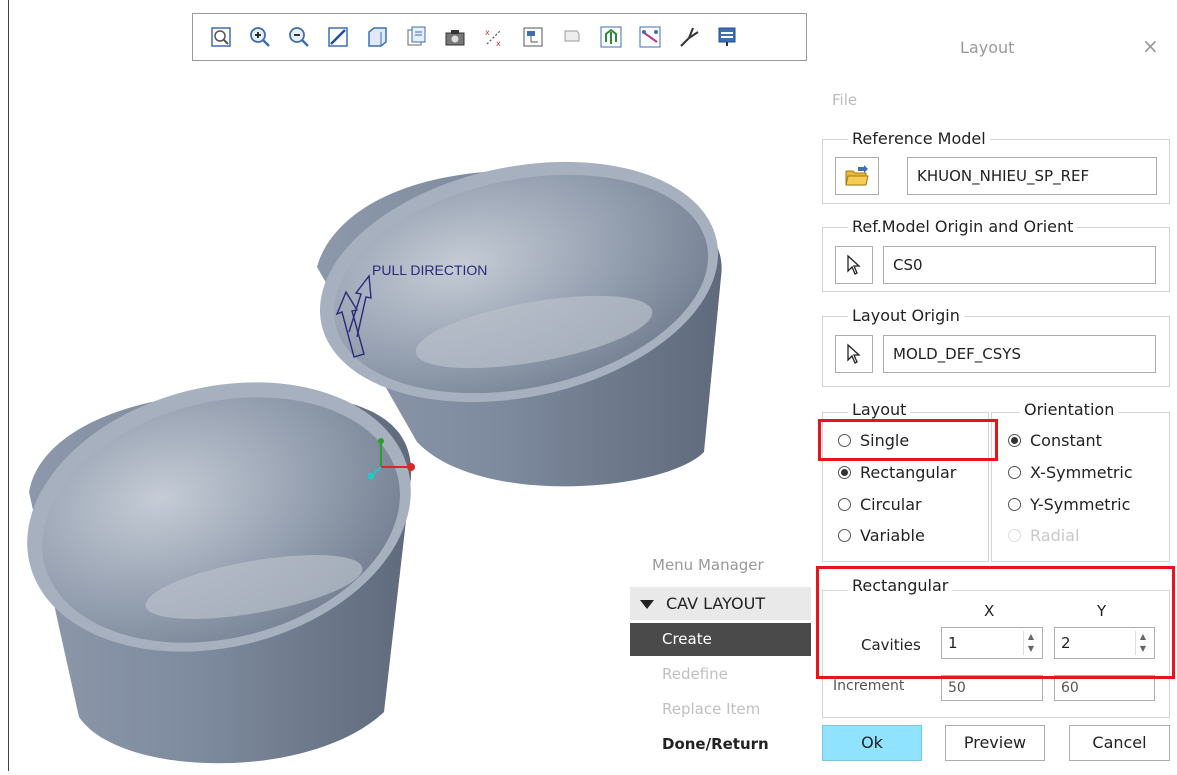 The height and width of the screenshot is (775, 1177). What do you see at coordinates (919, 138) in the screenshot?
I see `reference-model-label: Reference Model` at bounding box center [919, 138].